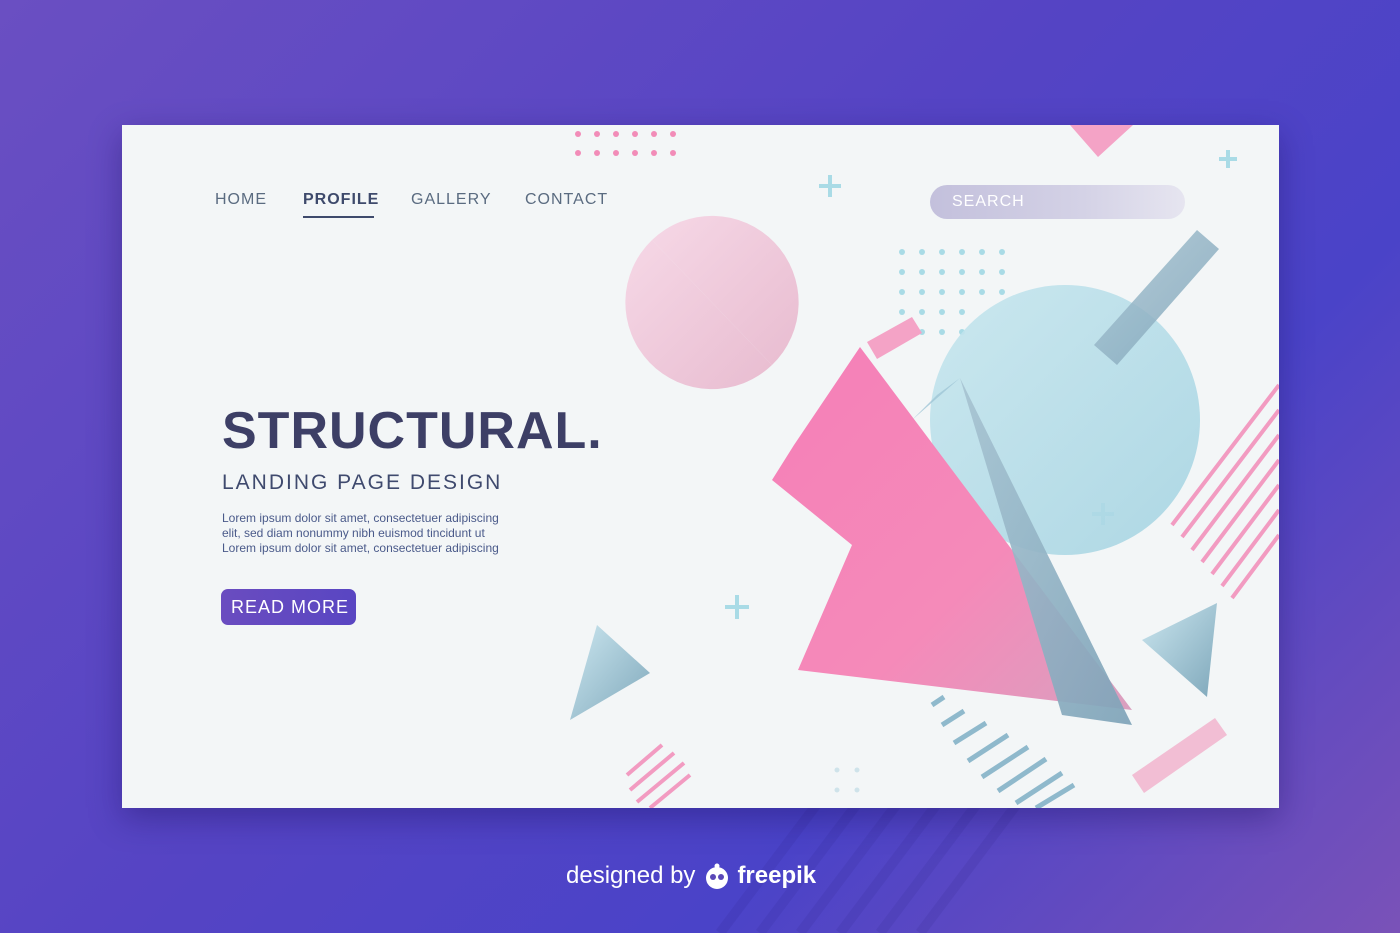 The height and width of the screenshot is (933, 1400). What do you see at coordinates (1003, 751) in the screenshot?
I see `blue-stripes-bottom` at bounding box center [1003, 751].